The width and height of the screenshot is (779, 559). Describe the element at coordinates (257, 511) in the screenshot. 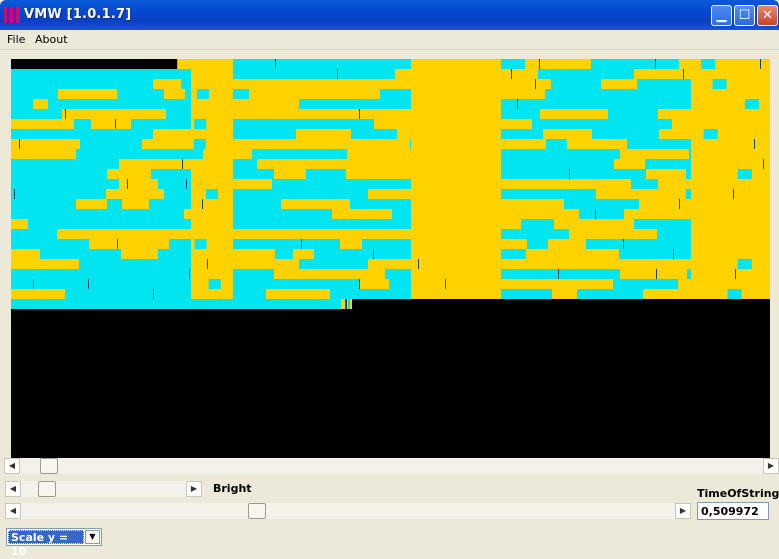

I see `time-scroll-thumb` at that location.